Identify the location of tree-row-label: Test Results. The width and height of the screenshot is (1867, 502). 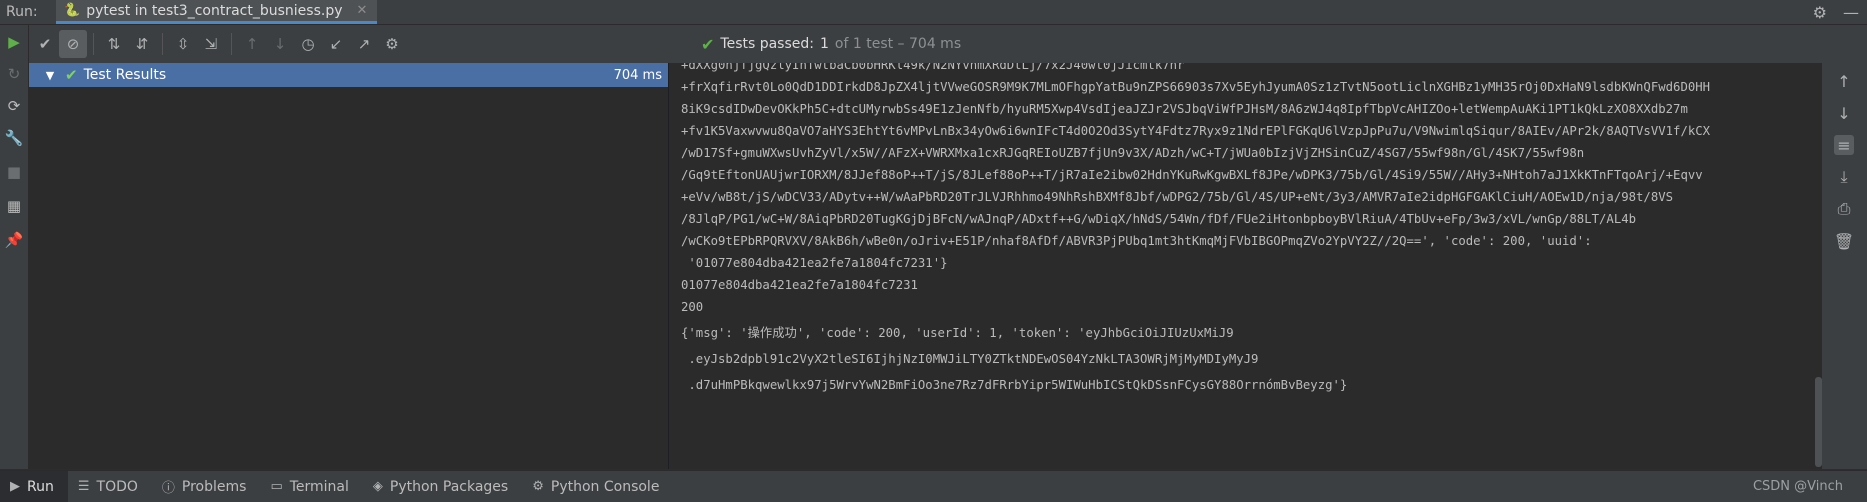
(125, 75).